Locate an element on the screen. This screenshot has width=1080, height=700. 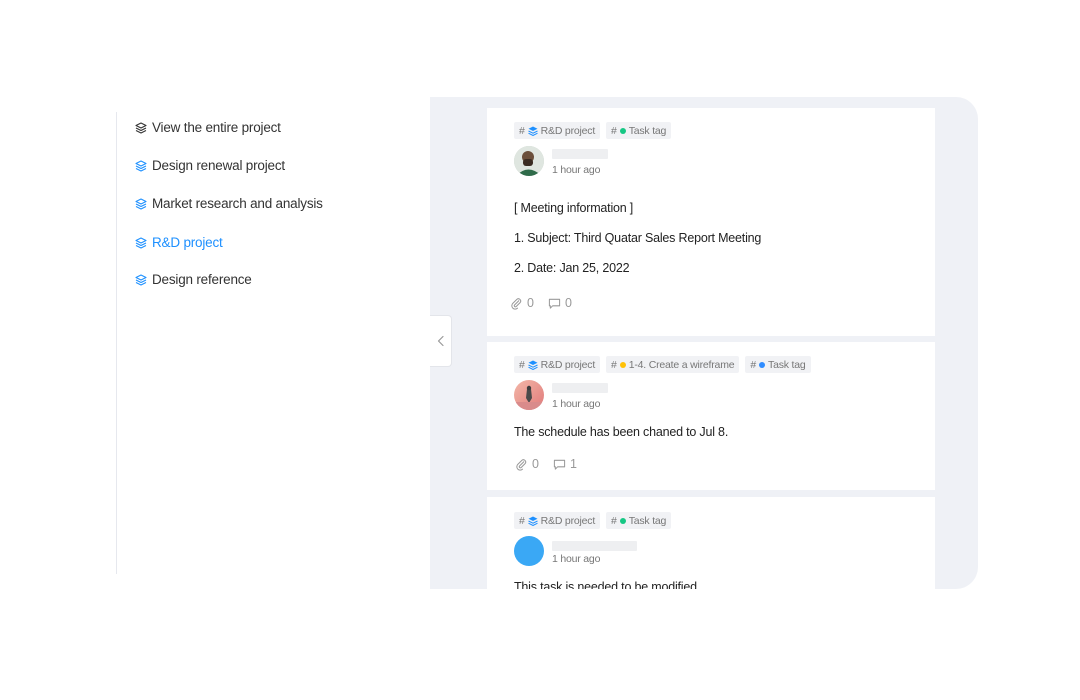
chevron-left-icon is located at coordinates (440, 341).